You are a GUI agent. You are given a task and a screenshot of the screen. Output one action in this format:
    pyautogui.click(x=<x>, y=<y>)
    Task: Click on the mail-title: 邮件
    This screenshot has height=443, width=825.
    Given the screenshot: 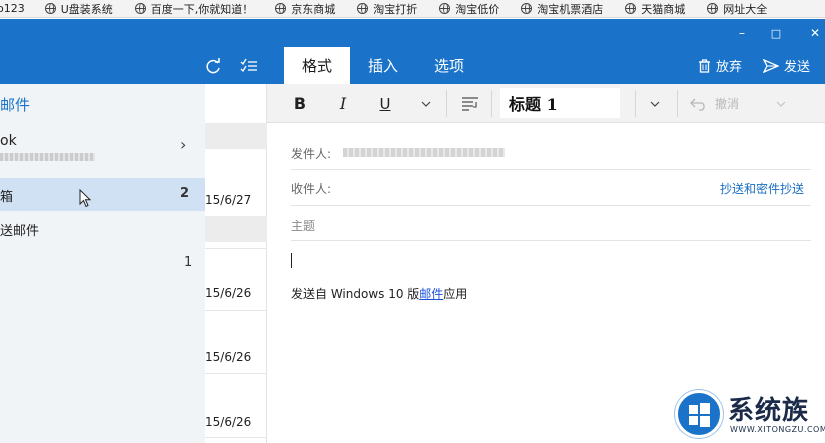 What is the action you would take?
    pyautogui.click(x=15, y=105)
    